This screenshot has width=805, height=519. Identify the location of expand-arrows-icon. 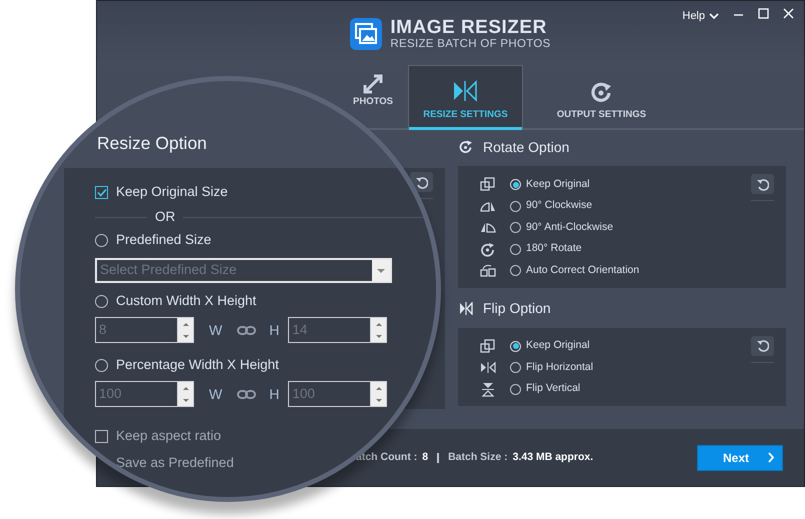
(372, 84).